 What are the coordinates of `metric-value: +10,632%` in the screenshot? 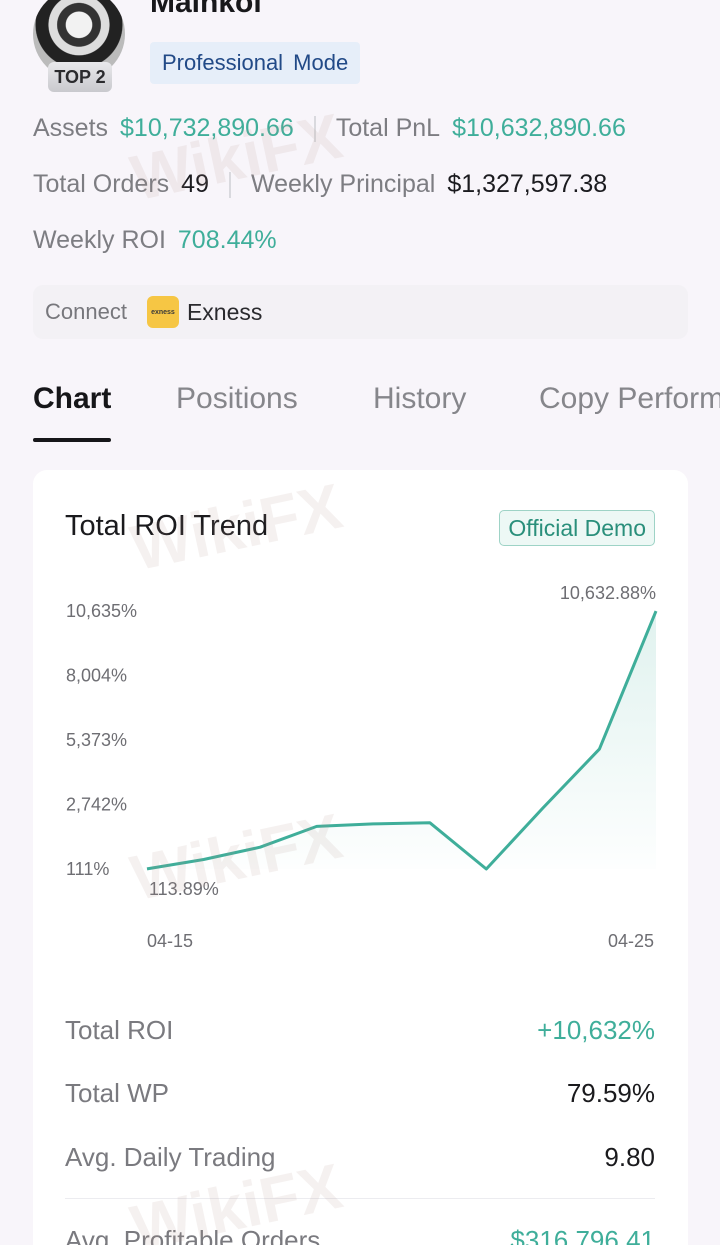 It's located at (596, 1030).